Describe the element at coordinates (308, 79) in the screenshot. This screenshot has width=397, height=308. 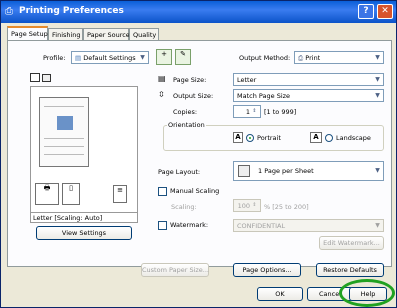
I see `page-size-select: Letter ▼` at that location.